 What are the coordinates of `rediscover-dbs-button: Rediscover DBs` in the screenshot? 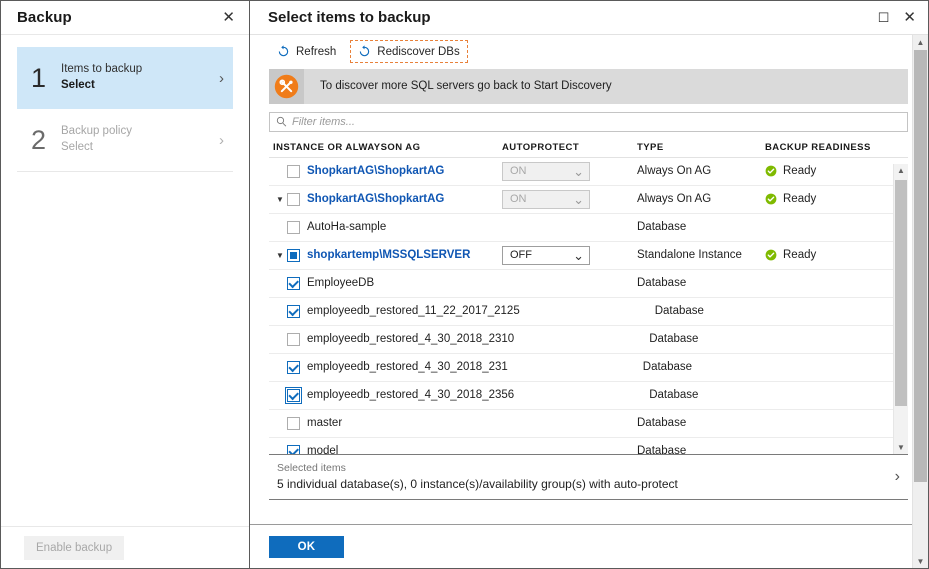 It's located at (409, 52).